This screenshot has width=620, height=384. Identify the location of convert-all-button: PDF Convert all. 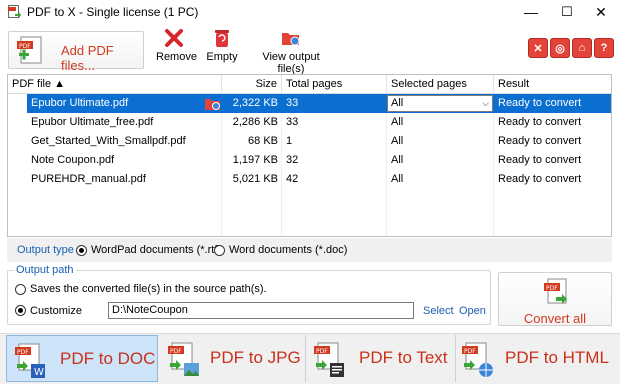
(555, 299).